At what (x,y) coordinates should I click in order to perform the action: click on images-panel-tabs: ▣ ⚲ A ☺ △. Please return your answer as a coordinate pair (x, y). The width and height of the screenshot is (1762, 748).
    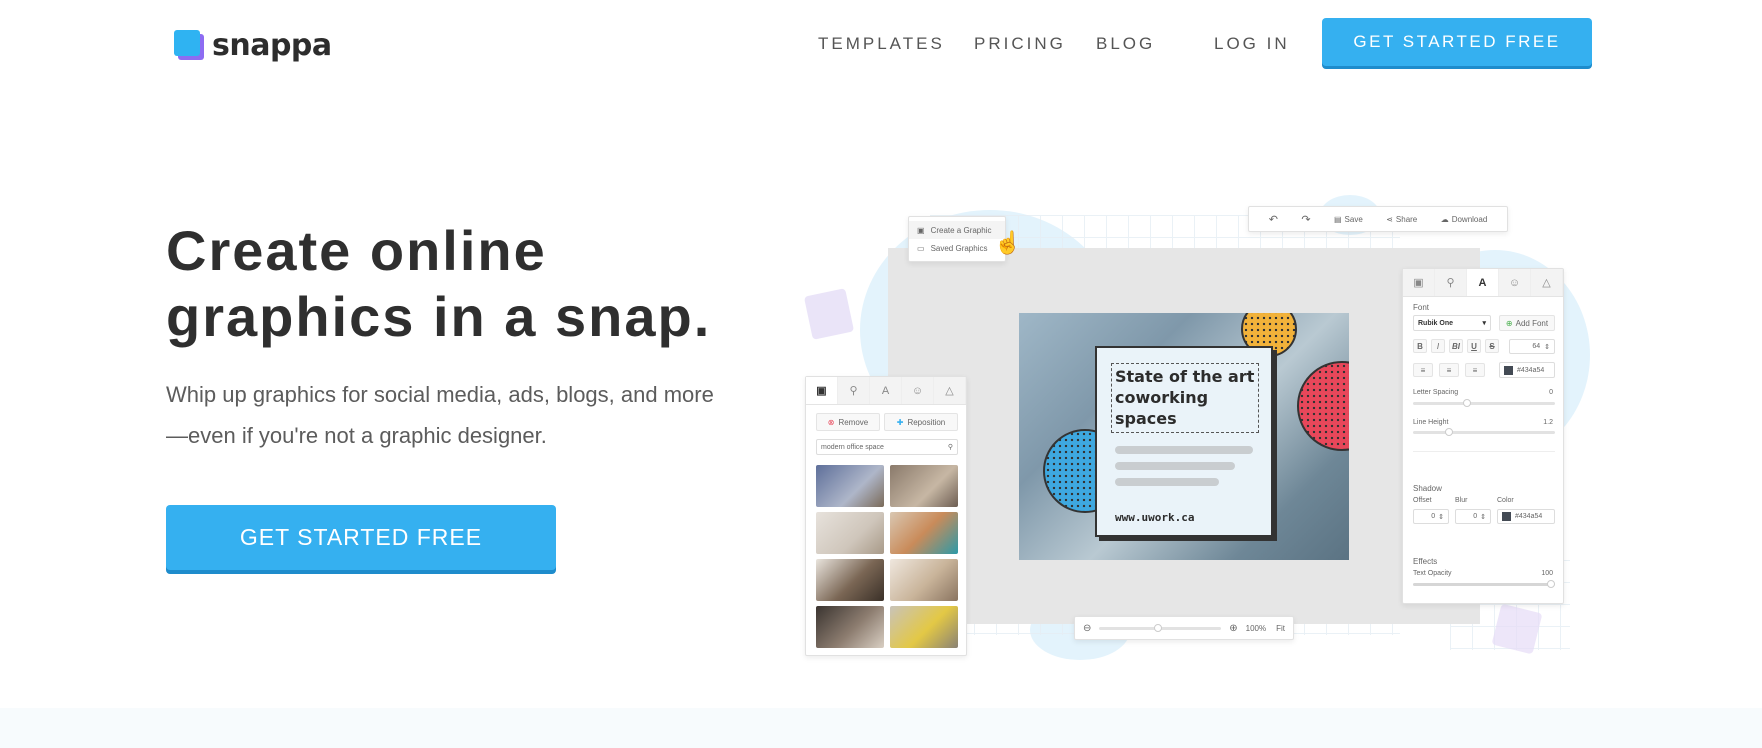
    Looking at the image, I should click on (886, 391).